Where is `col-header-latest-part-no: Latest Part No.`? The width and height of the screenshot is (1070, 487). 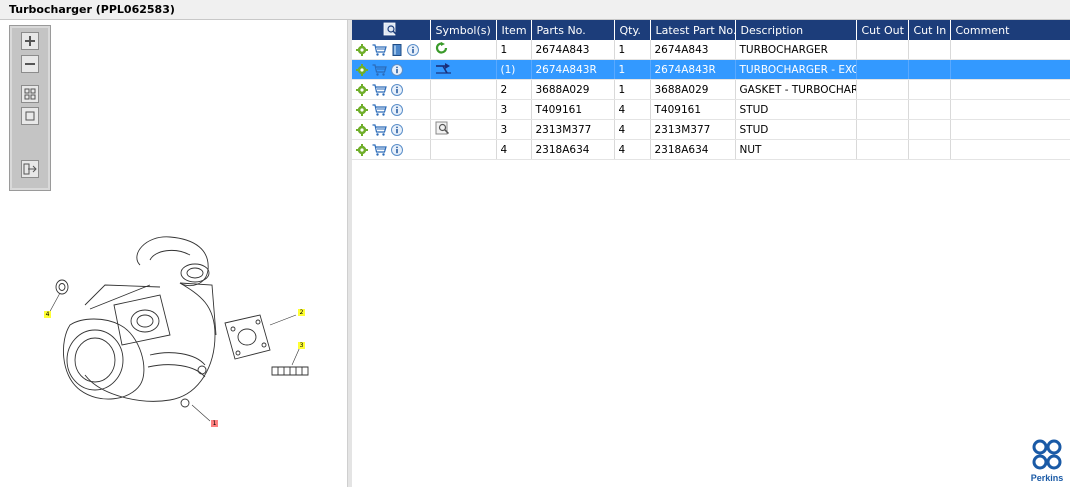
col-header-latest-part-no: Latest Part No. is located at coordinates (693, 30).